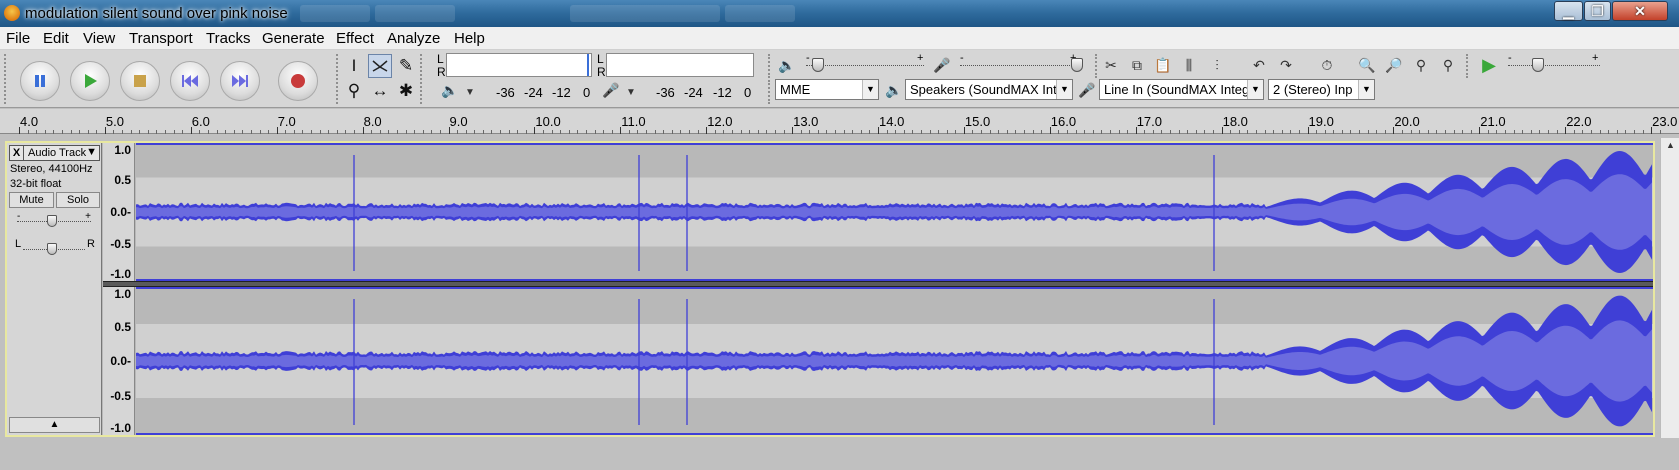 This screenshot has height=470, width=1679. Describe the element at coordinates (469, 38) in the screenshot. I see `menu-help: Help` at that location.